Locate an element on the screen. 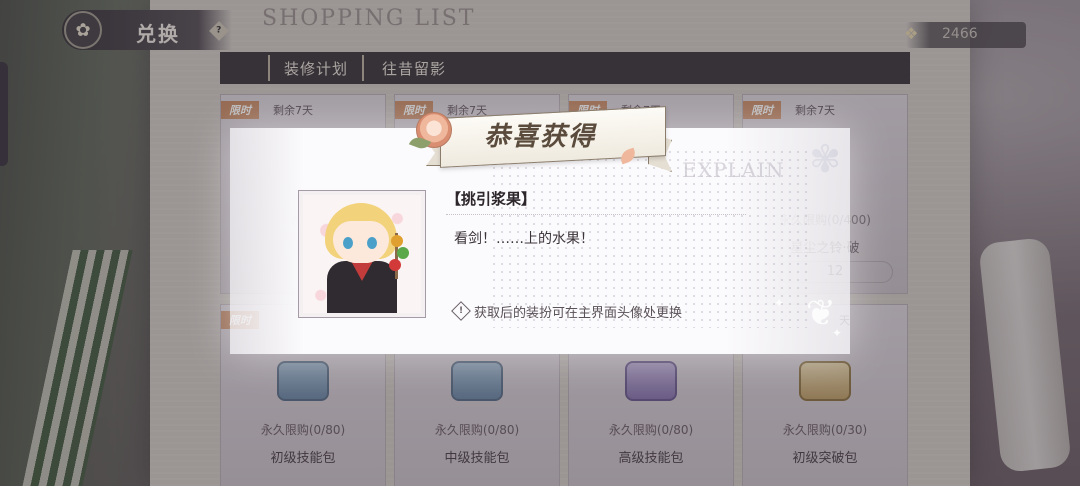 The image size is (1080, 486). reward-avatar-frame is located at coordinates (362, 254).